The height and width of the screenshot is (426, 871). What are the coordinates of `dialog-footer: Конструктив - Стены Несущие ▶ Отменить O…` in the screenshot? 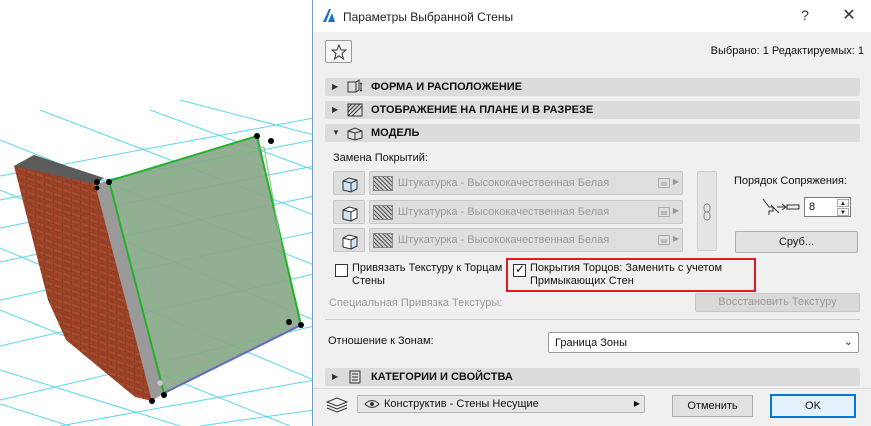 It's located at (592, 407).